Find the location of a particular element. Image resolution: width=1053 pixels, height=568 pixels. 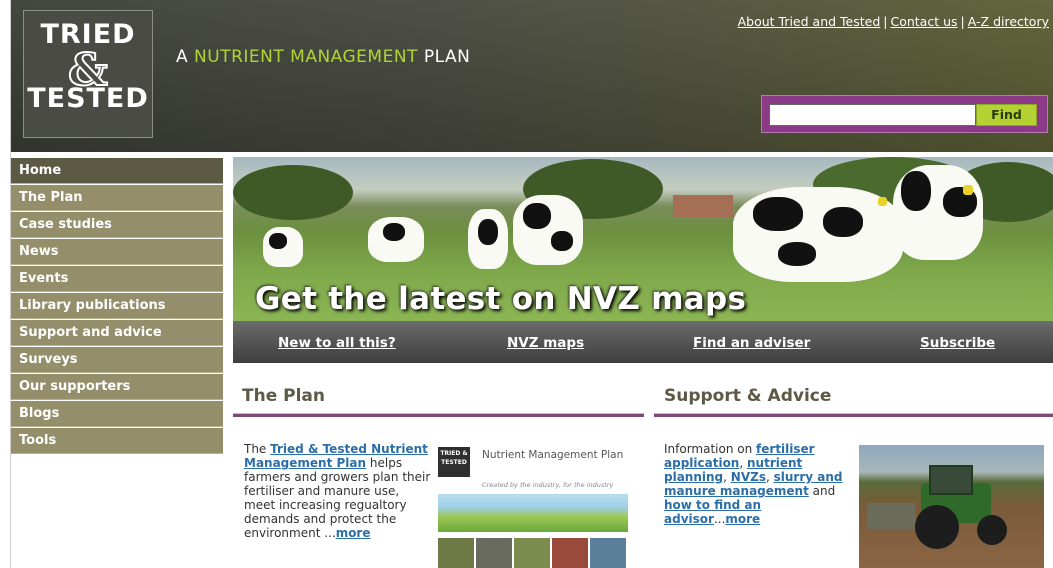

plan-text-prefix: The is located at coordinates (257, 449).